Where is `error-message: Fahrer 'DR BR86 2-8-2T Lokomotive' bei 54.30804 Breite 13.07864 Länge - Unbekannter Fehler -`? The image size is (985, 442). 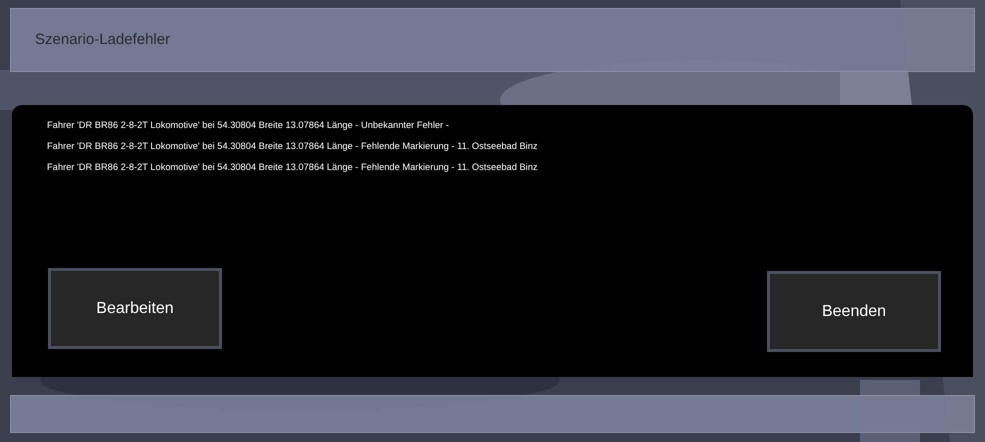
error-message: Fahrer 'DR BR86 2-8-2T Lokomotive' bei 54.30804 Breite 13.07864 Länge - Unbekannter Fehler - is located at coordinates (248, 125).